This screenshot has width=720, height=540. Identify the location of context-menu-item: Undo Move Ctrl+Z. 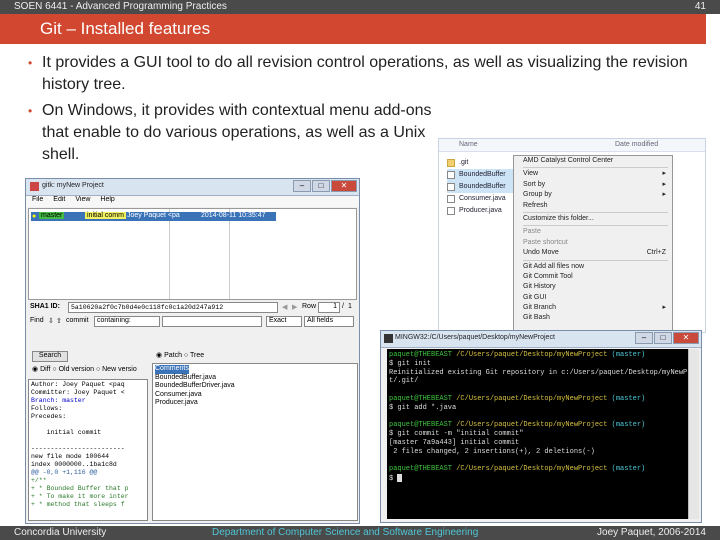
(593, 253).